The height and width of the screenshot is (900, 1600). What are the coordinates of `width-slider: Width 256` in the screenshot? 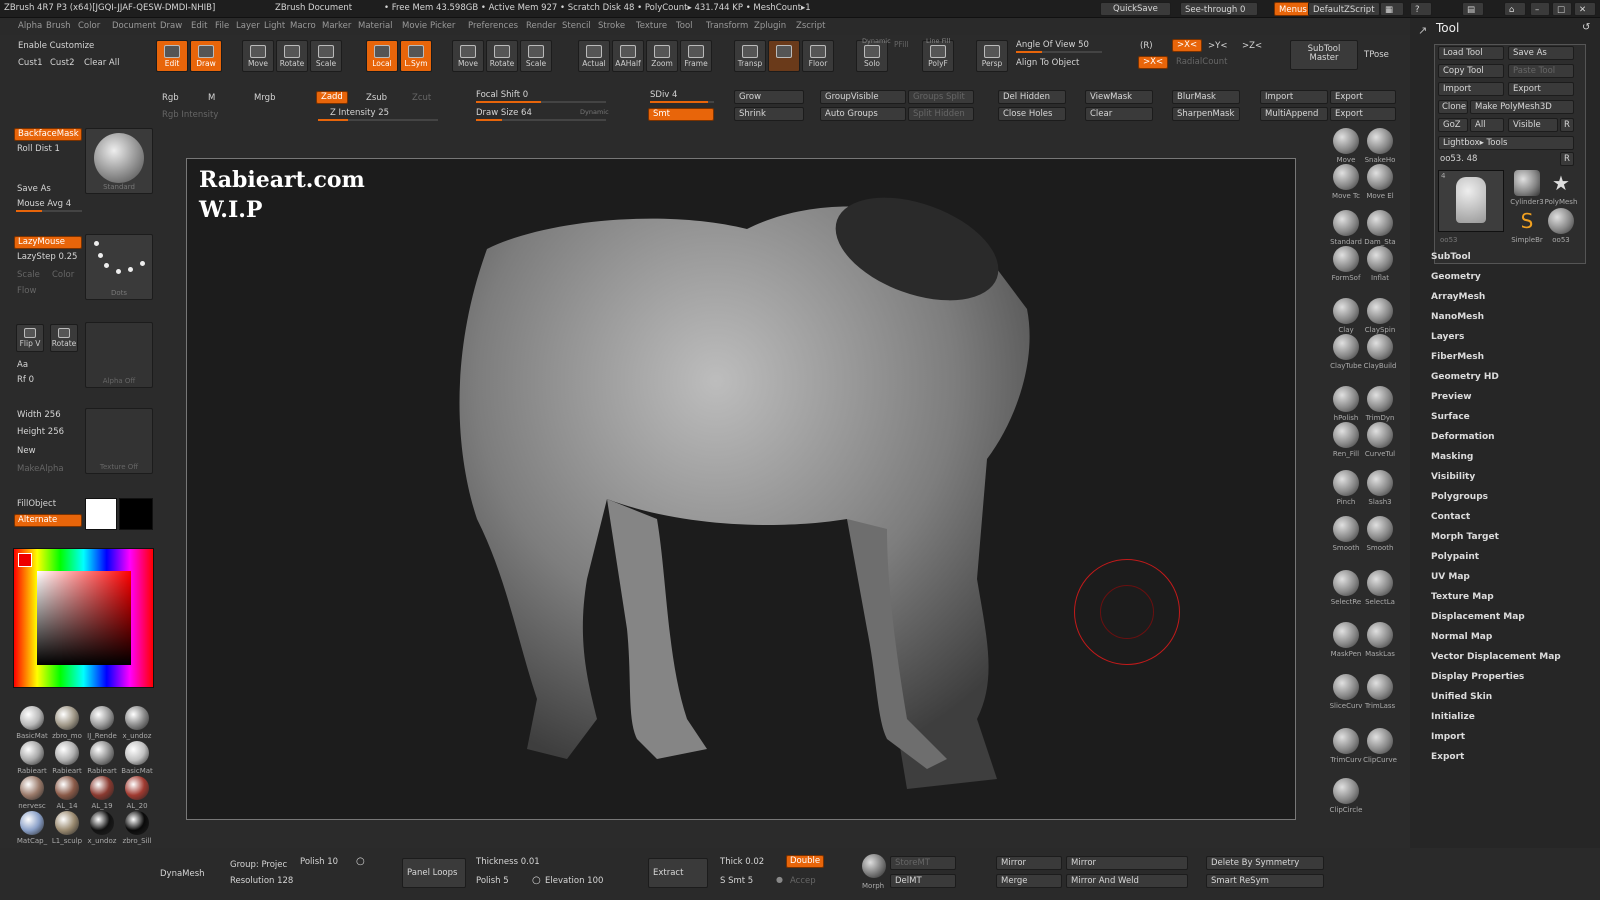 It's located at (39, 415).